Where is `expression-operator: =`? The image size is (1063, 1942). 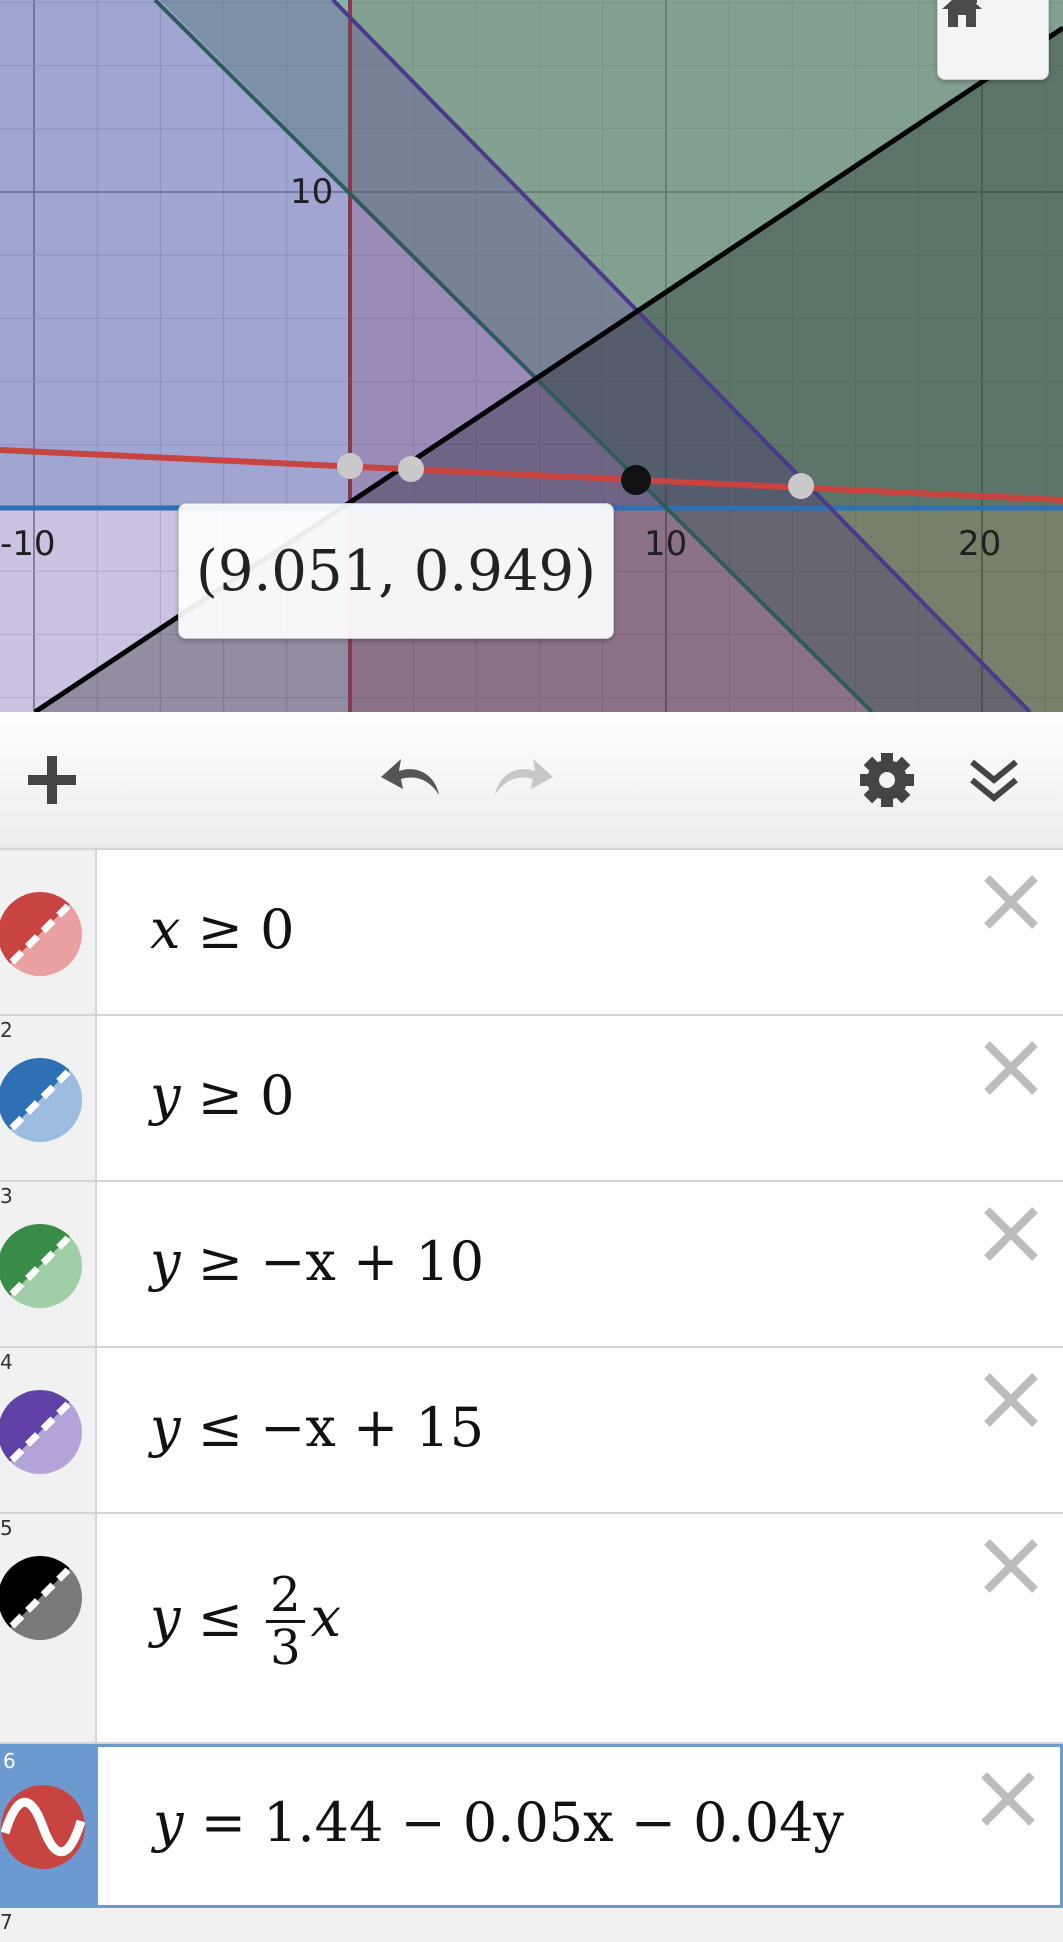
expression-operator: = is located at coordinates (223, 1822).